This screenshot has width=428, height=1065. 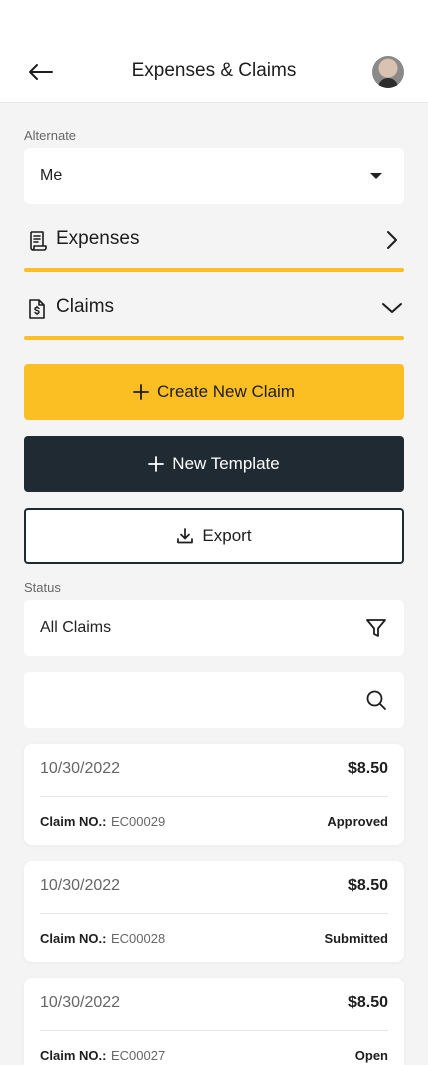 What do you see at coordinates (371, 1055) in the screenshot?
I see `claim-status: Open` at bounding box center [371, 1055].